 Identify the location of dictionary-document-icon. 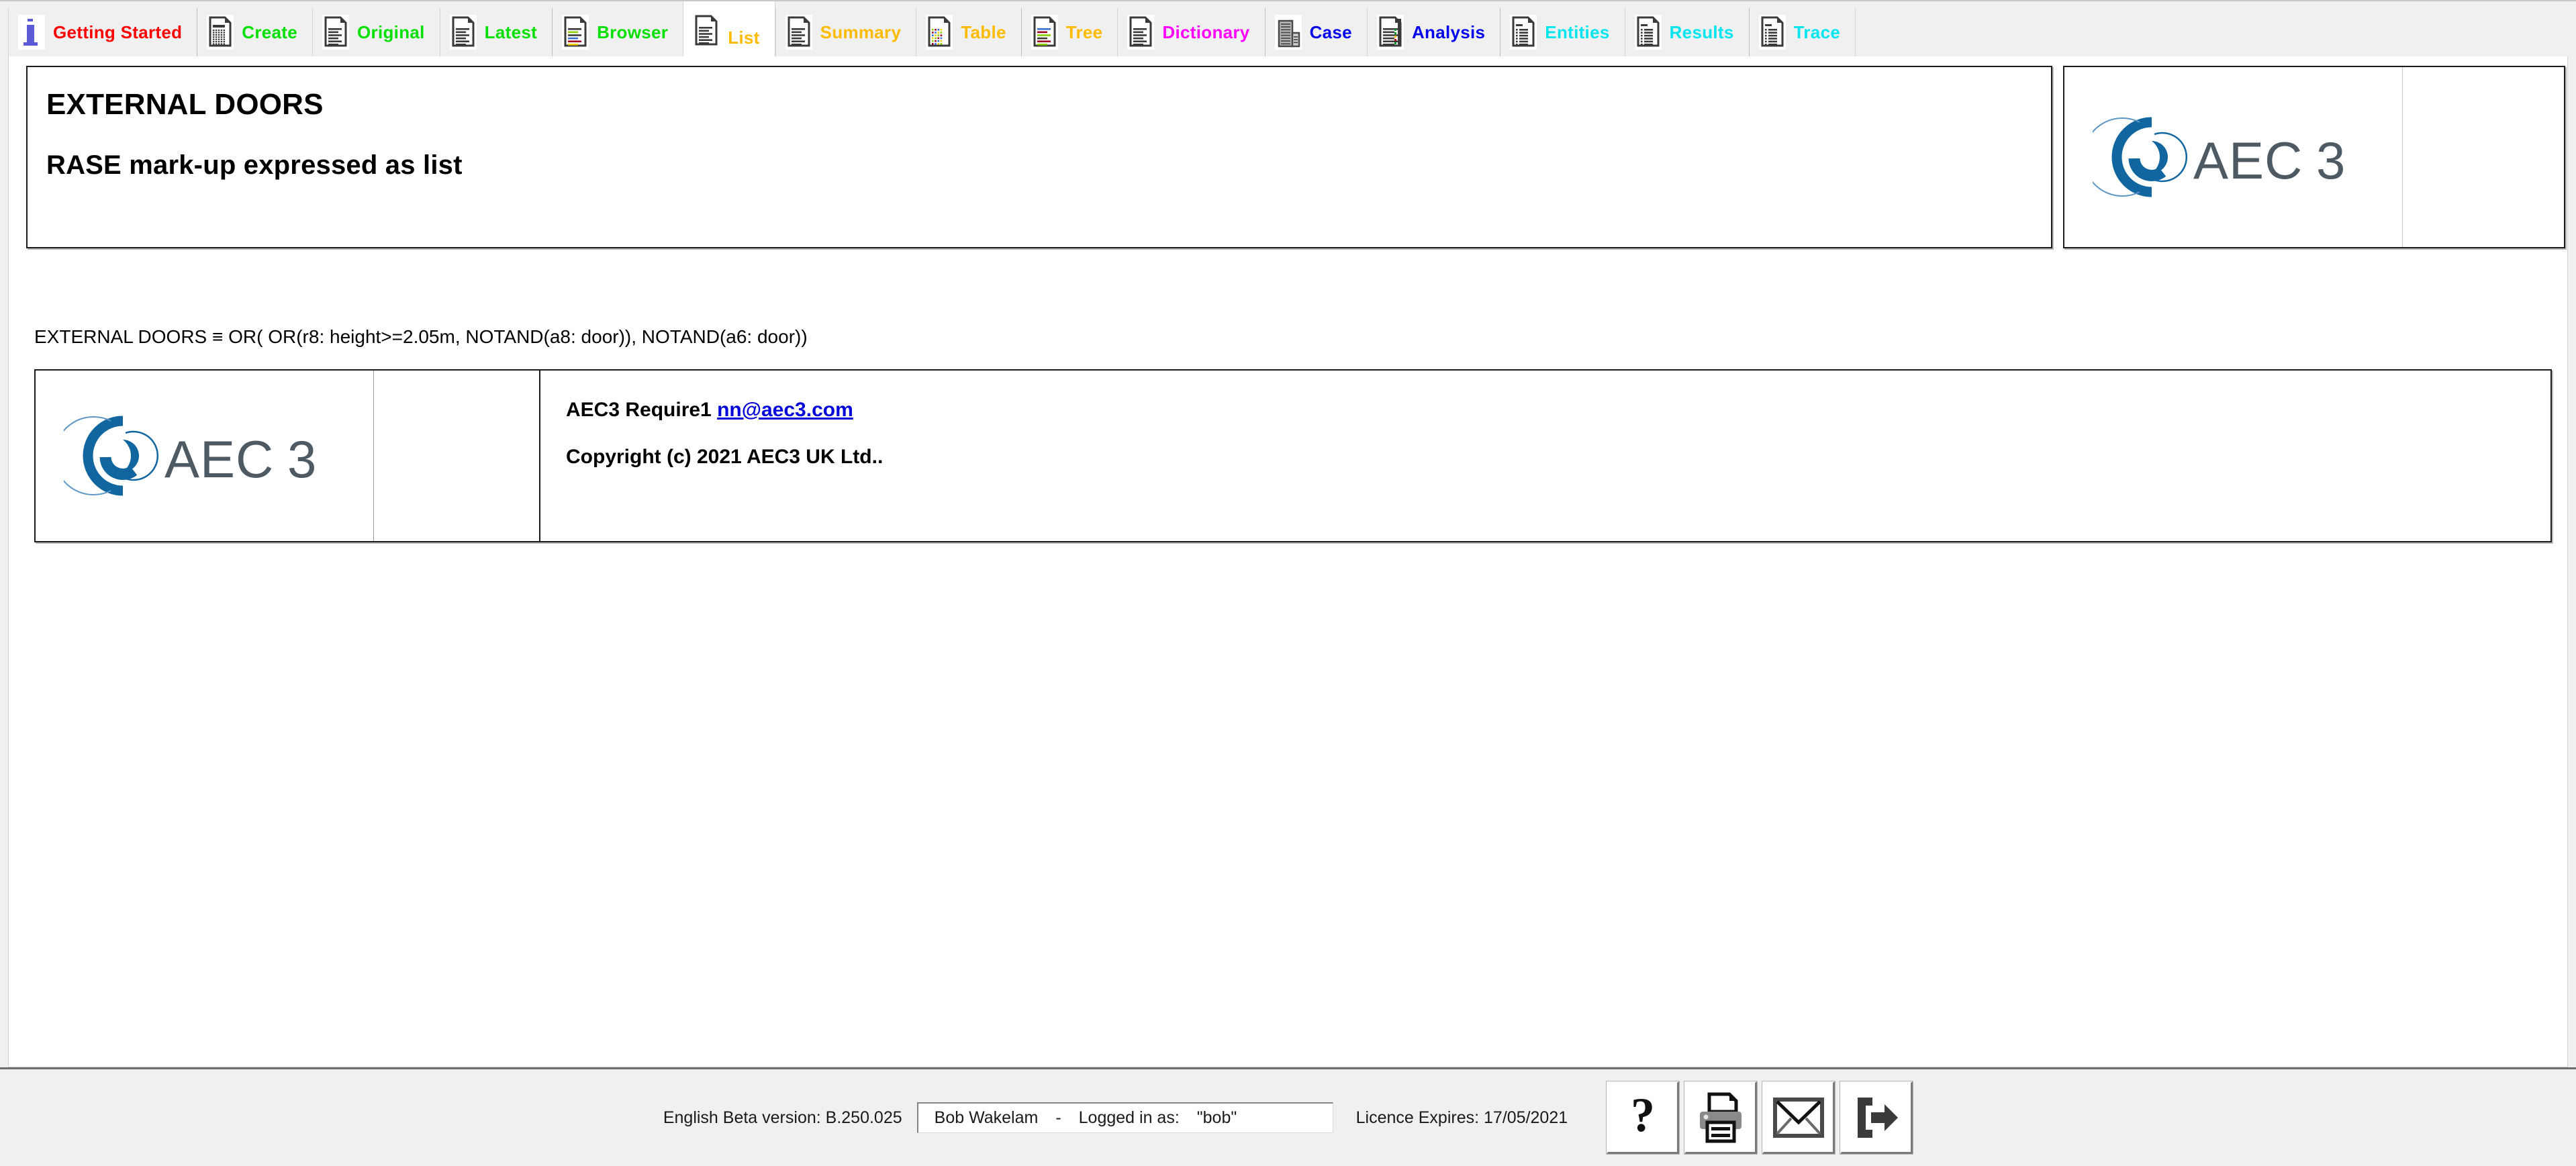
(1141, 32).